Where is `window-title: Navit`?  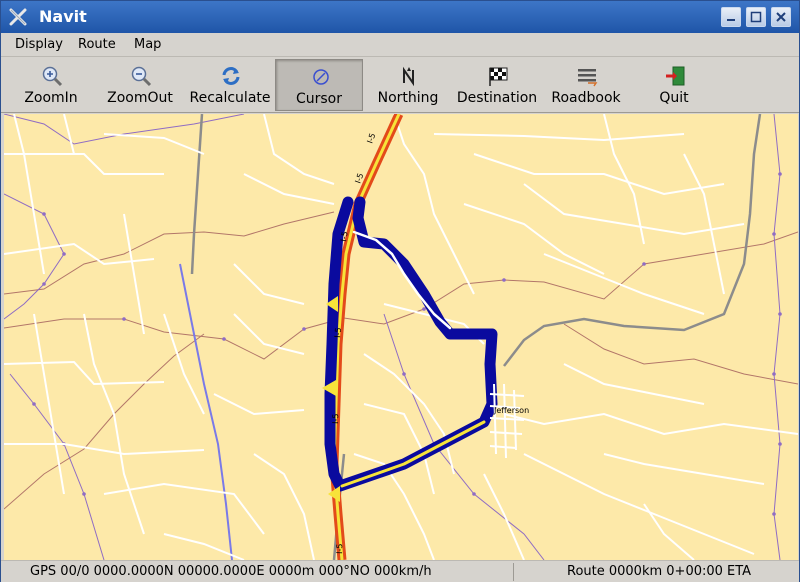 window-title: Navit is located at coordinates (63, 16).